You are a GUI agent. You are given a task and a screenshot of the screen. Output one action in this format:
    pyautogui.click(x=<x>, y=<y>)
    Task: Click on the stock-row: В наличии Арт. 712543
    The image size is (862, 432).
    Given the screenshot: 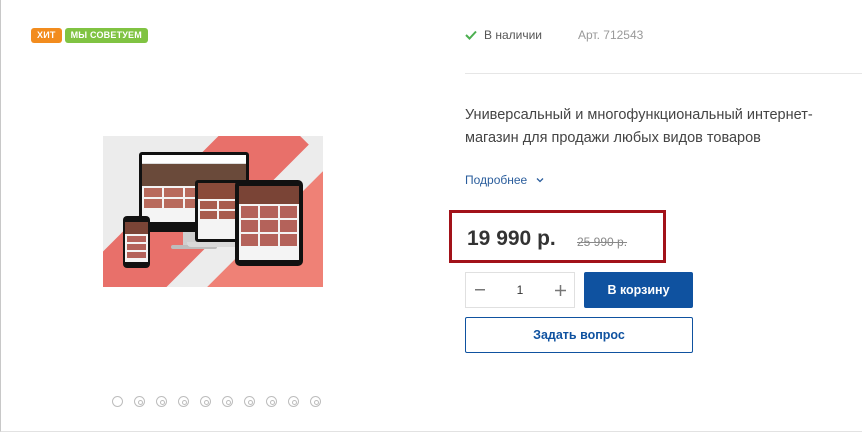 What is the action you would take?
    pyautogui.click(x=554, y=35)
    